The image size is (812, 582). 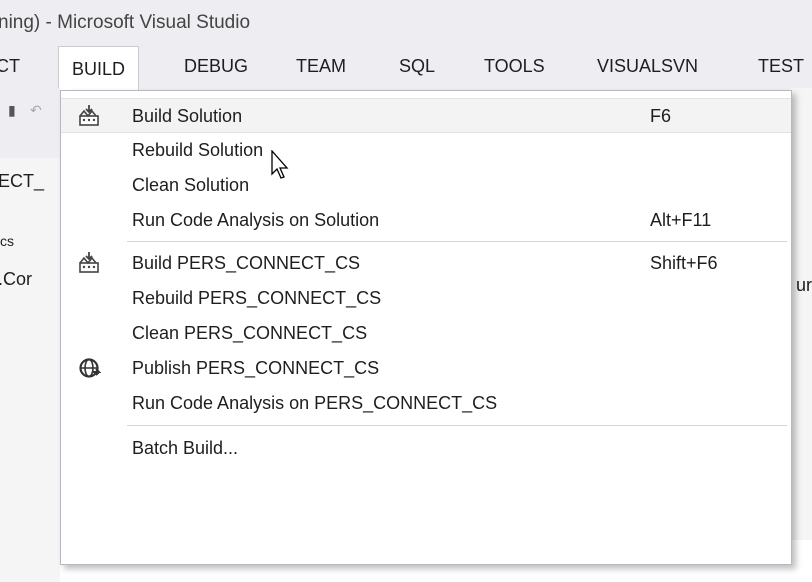 I want to click on window-title: ning) - Microsoft Visual Studio, so click(x=125, y=22).